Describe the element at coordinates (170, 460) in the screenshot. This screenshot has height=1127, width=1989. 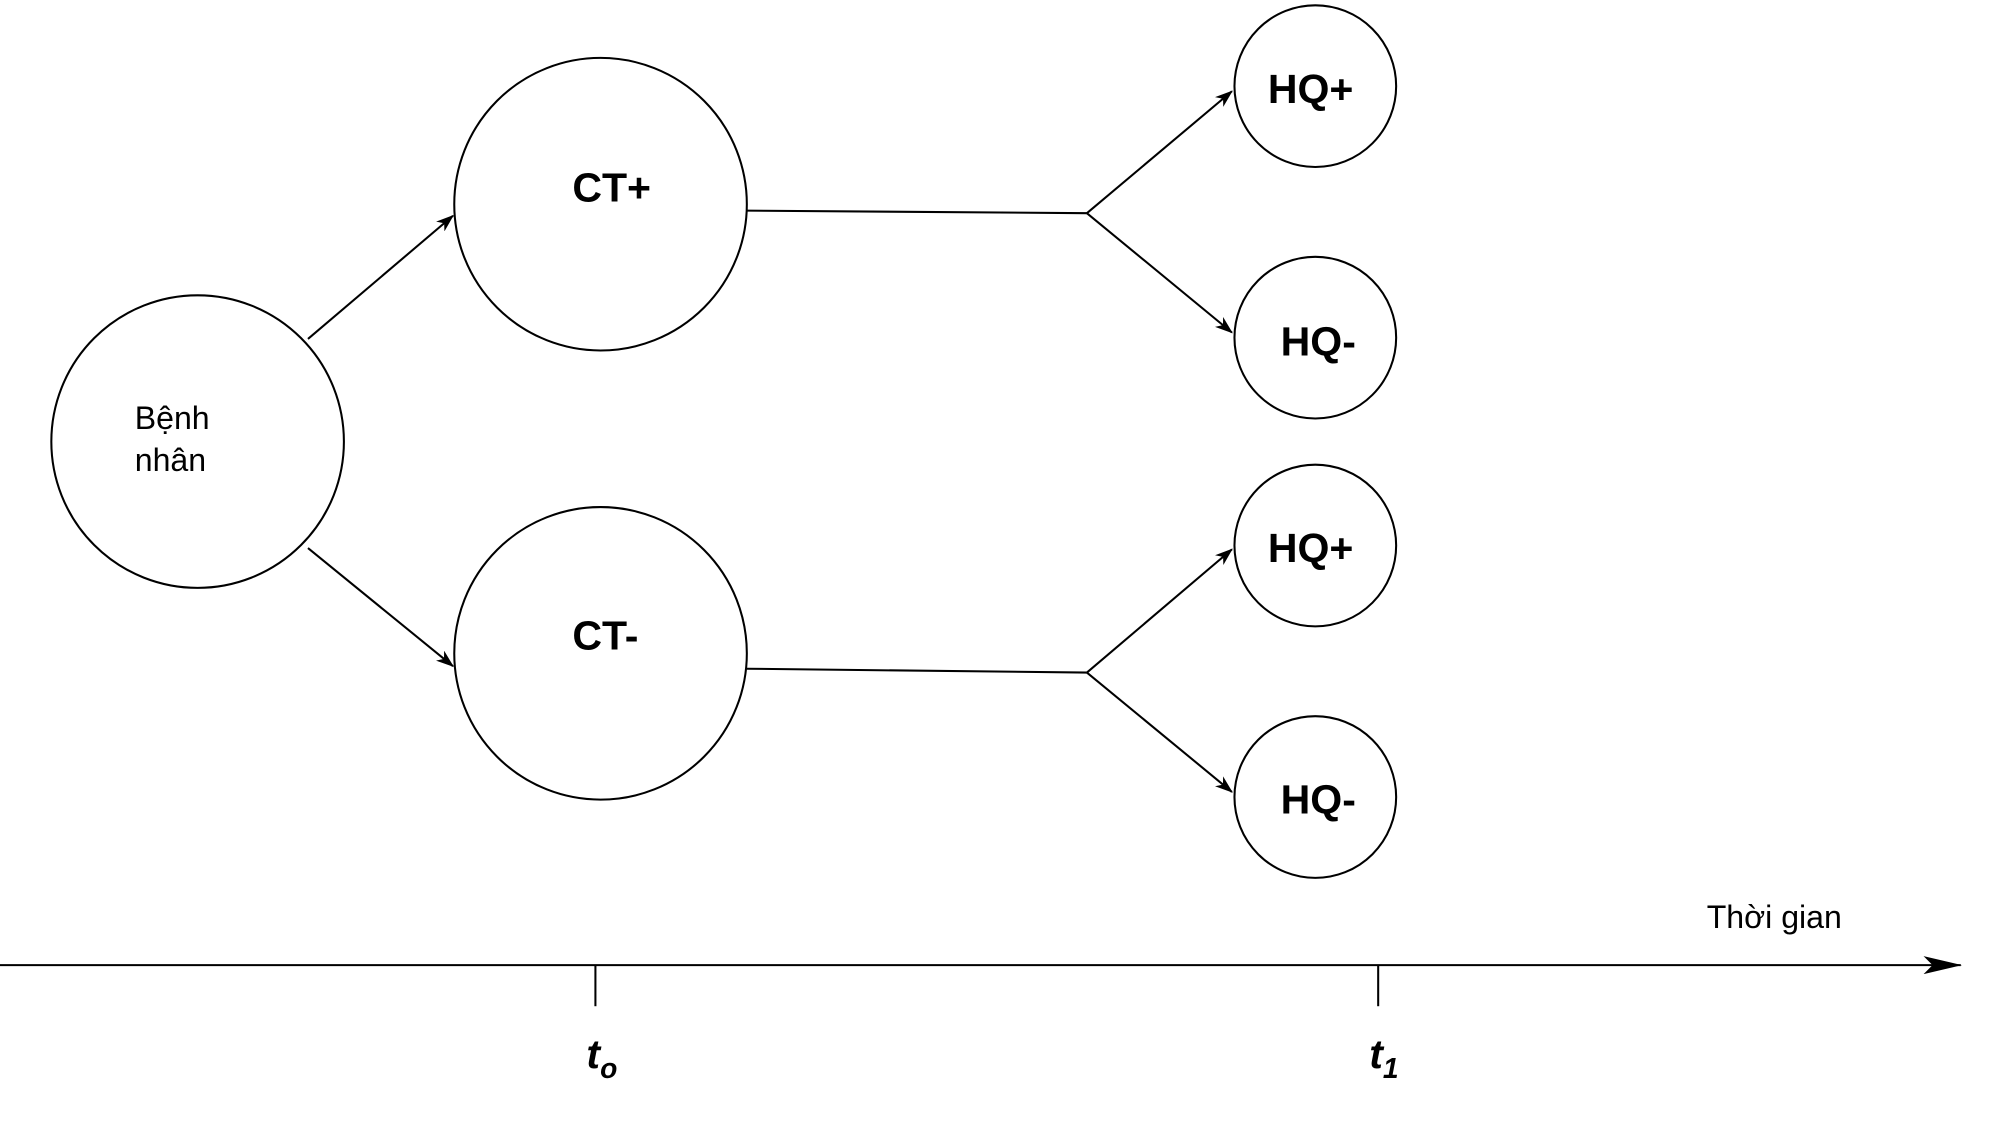
I see `patient-label-line2: nhân` at that location.